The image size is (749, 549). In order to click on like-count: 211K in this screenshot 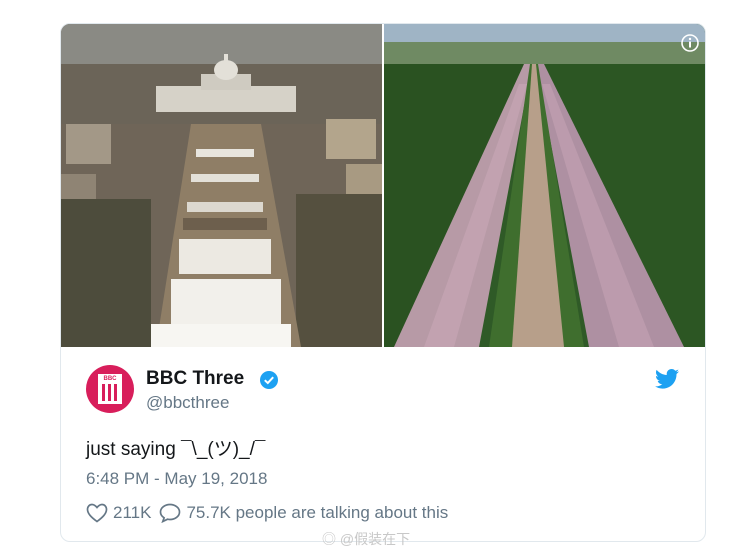, I will do `click(132, 512)`.